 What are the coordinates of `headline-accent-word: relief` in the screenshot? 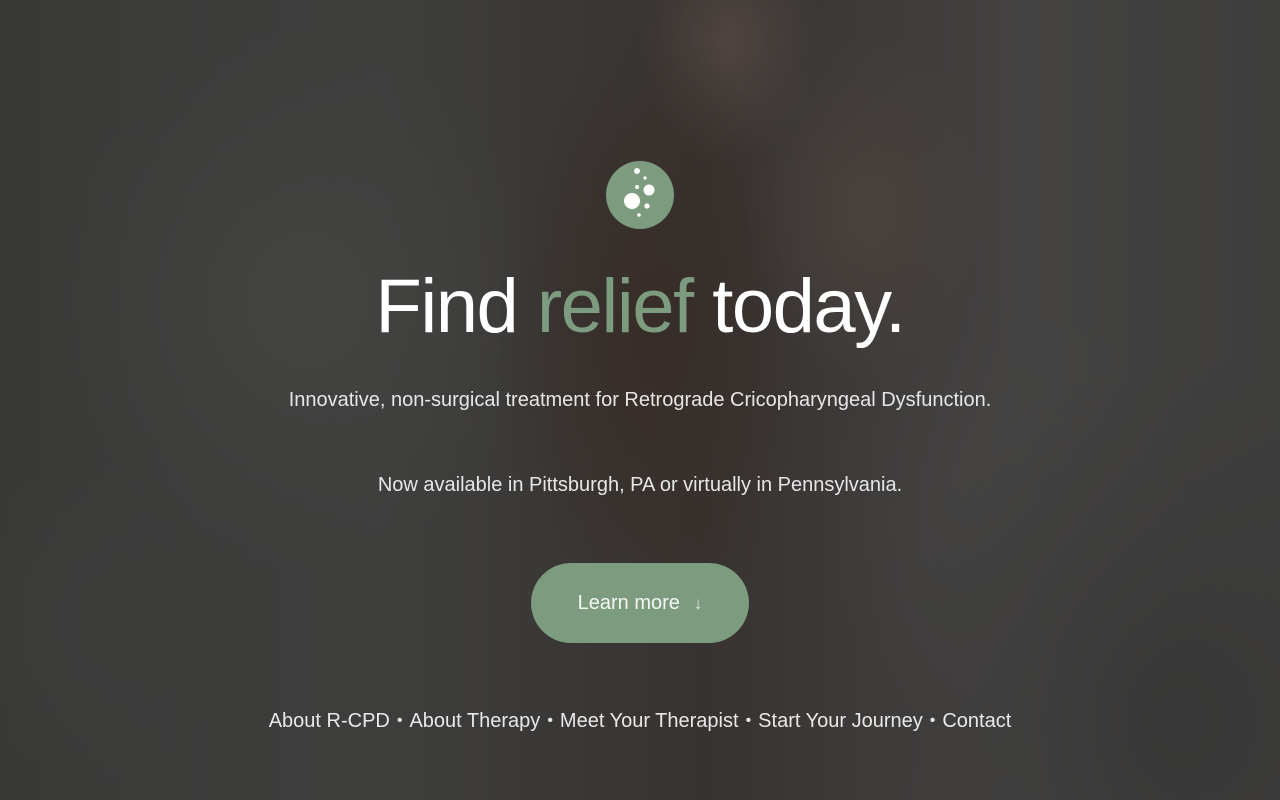 It's located at (615, 306).